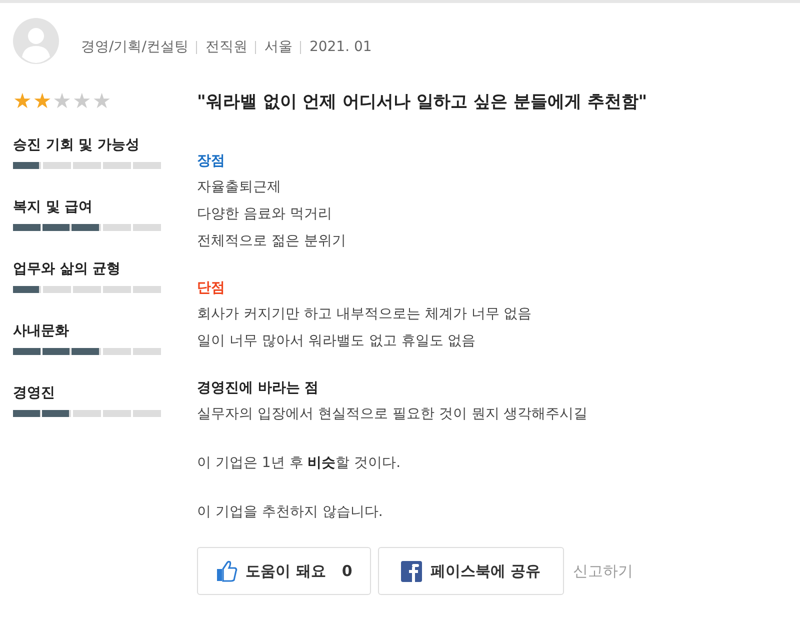 This screenshot has width=800, height=640. Describe the element at coordinates (284, 571) in the screenshot. I see `helpful-button: 도움이 돼요 0` at that location.